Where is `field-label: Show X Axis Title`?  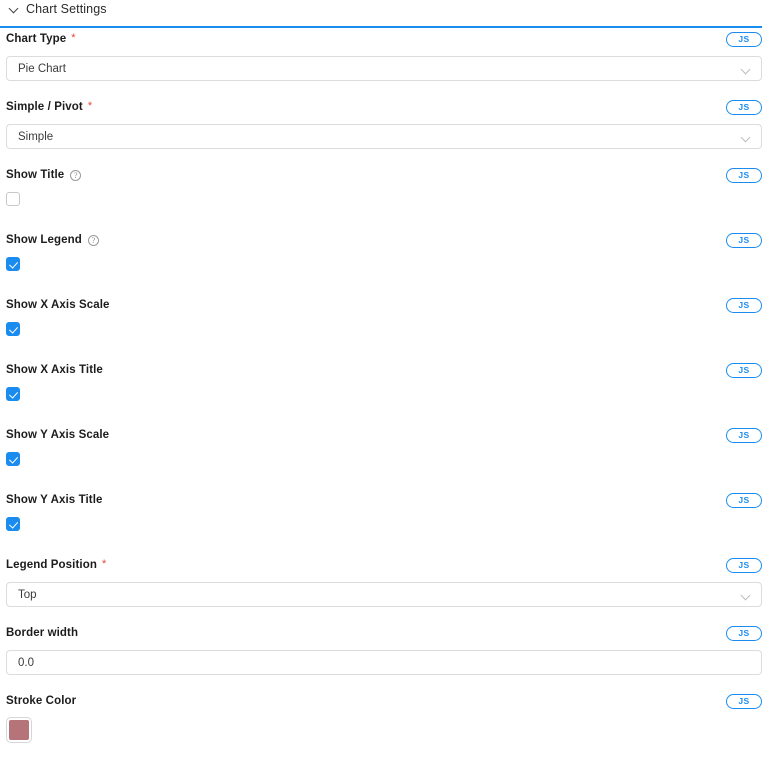 field-label: Show X Axis Title is located at coordinates (54, 370).